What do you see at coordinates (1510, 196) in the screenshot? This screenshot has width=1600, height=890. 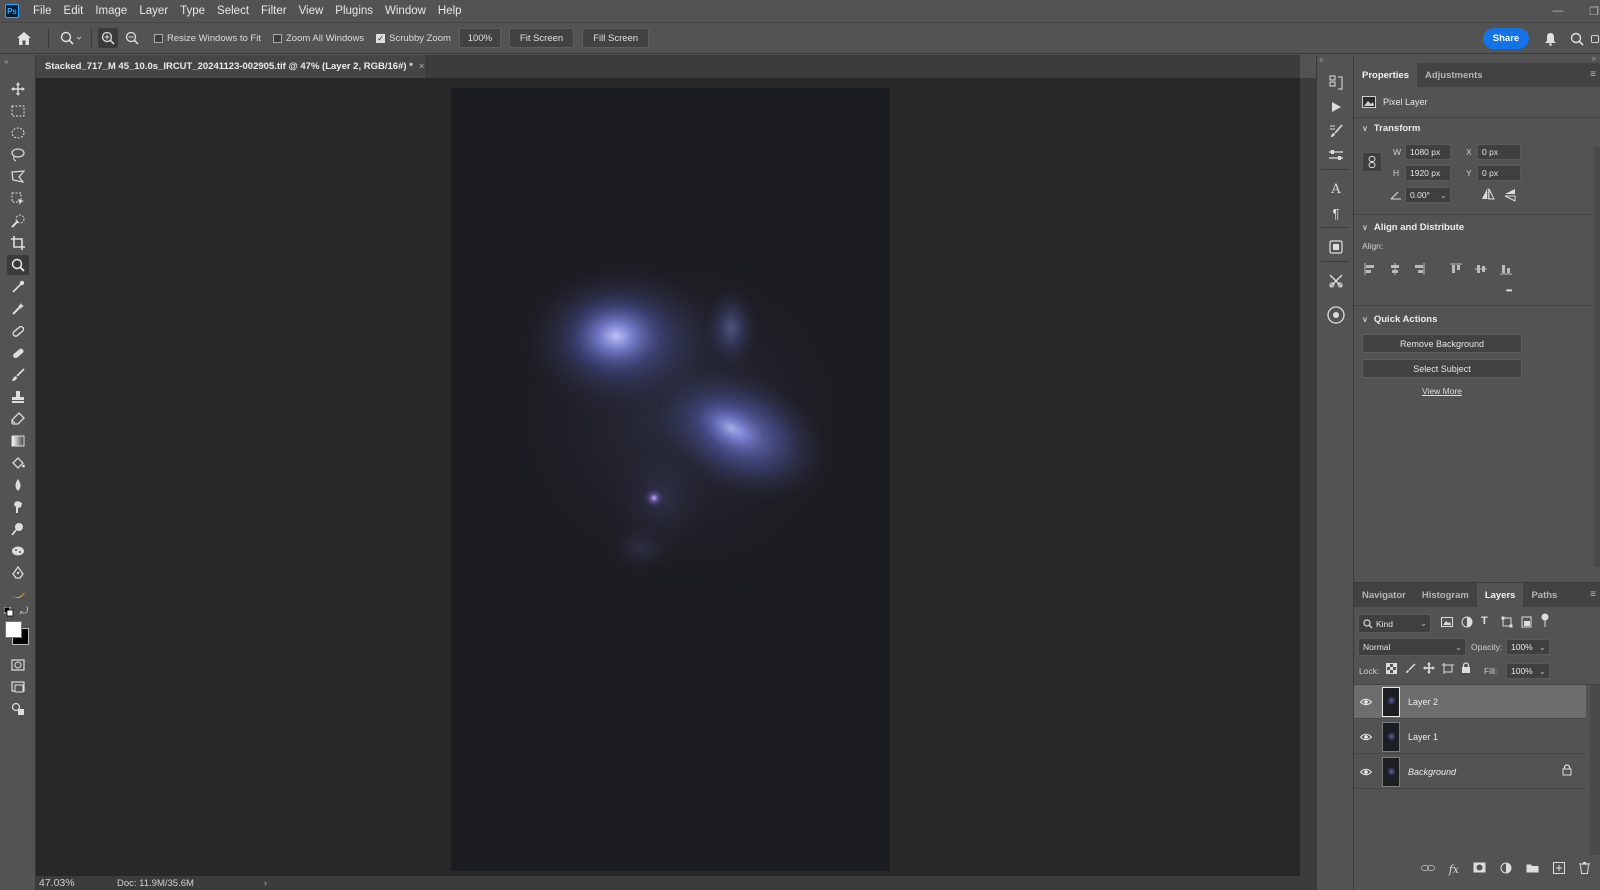 I see `flip-vertical-icon` at bounding box center [1510, 196].